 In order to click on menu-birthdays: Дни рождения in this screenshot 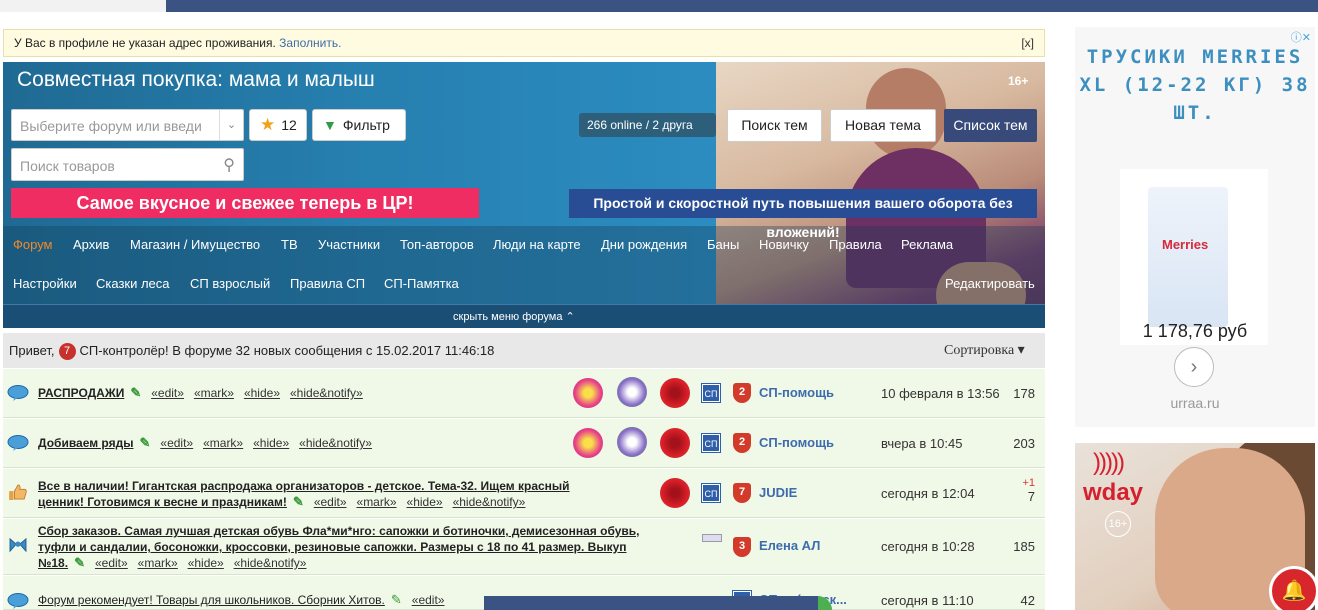, I will do `click(644, 244)`.